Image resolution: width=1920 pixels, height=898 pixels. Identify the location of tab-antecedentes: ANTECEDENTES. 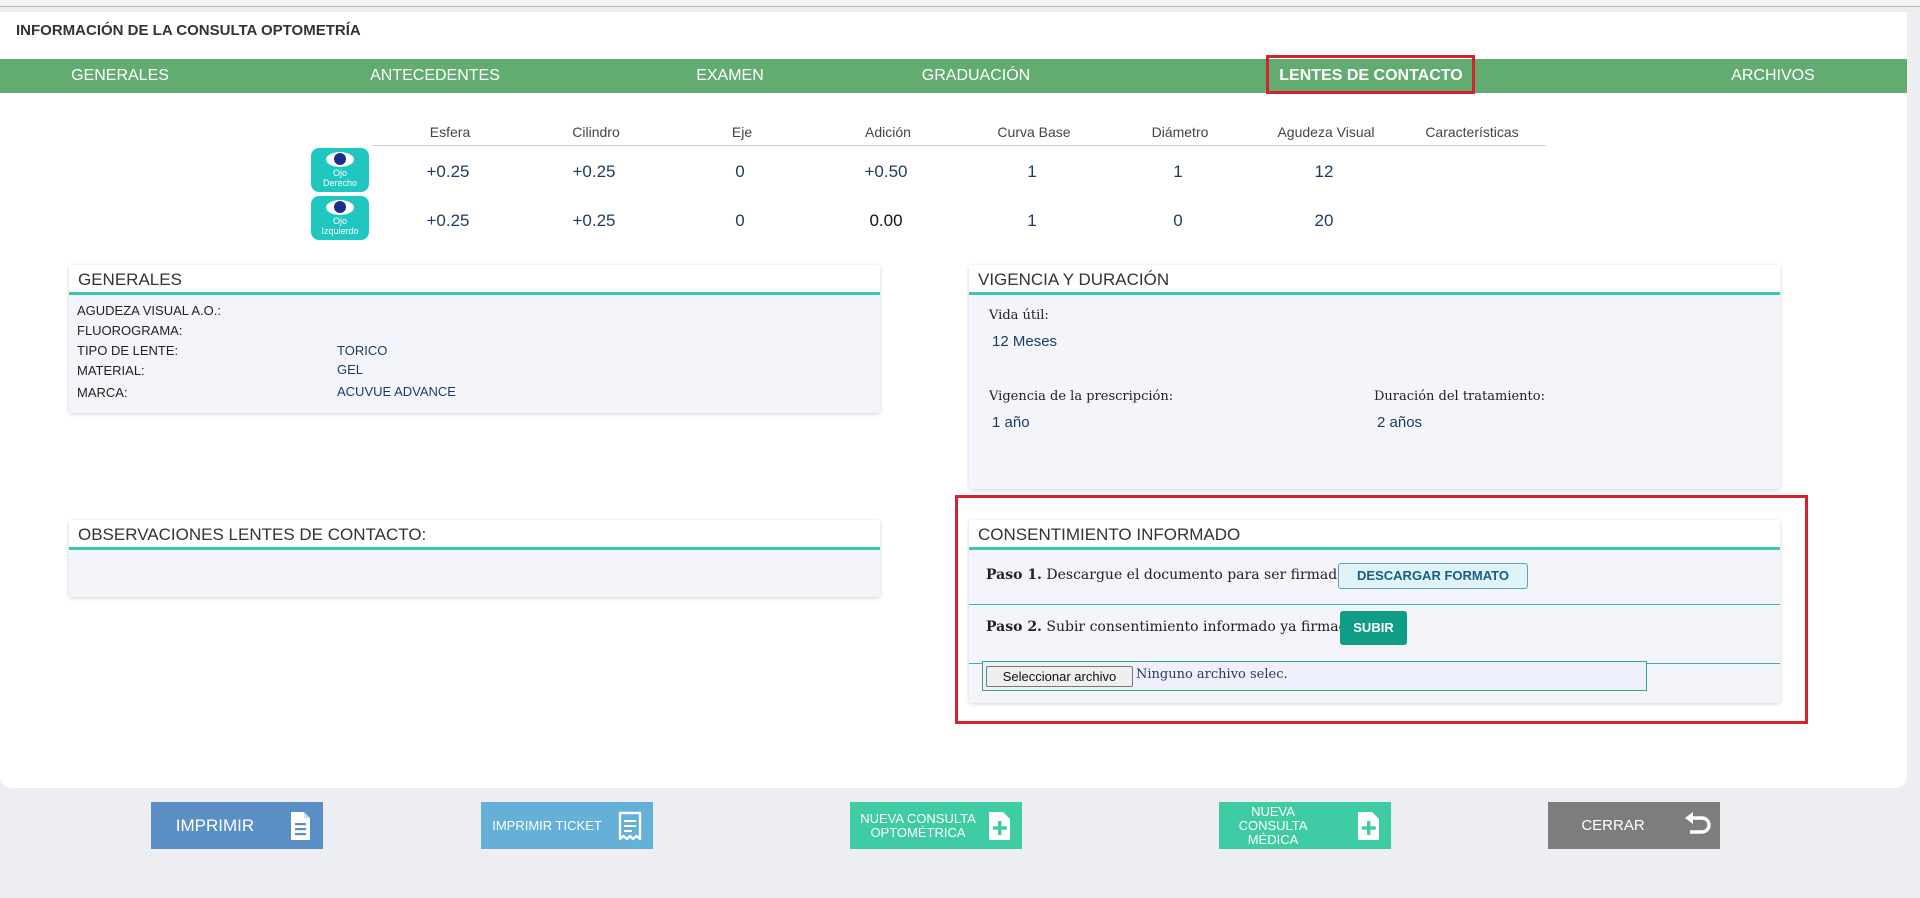
(435, 76).